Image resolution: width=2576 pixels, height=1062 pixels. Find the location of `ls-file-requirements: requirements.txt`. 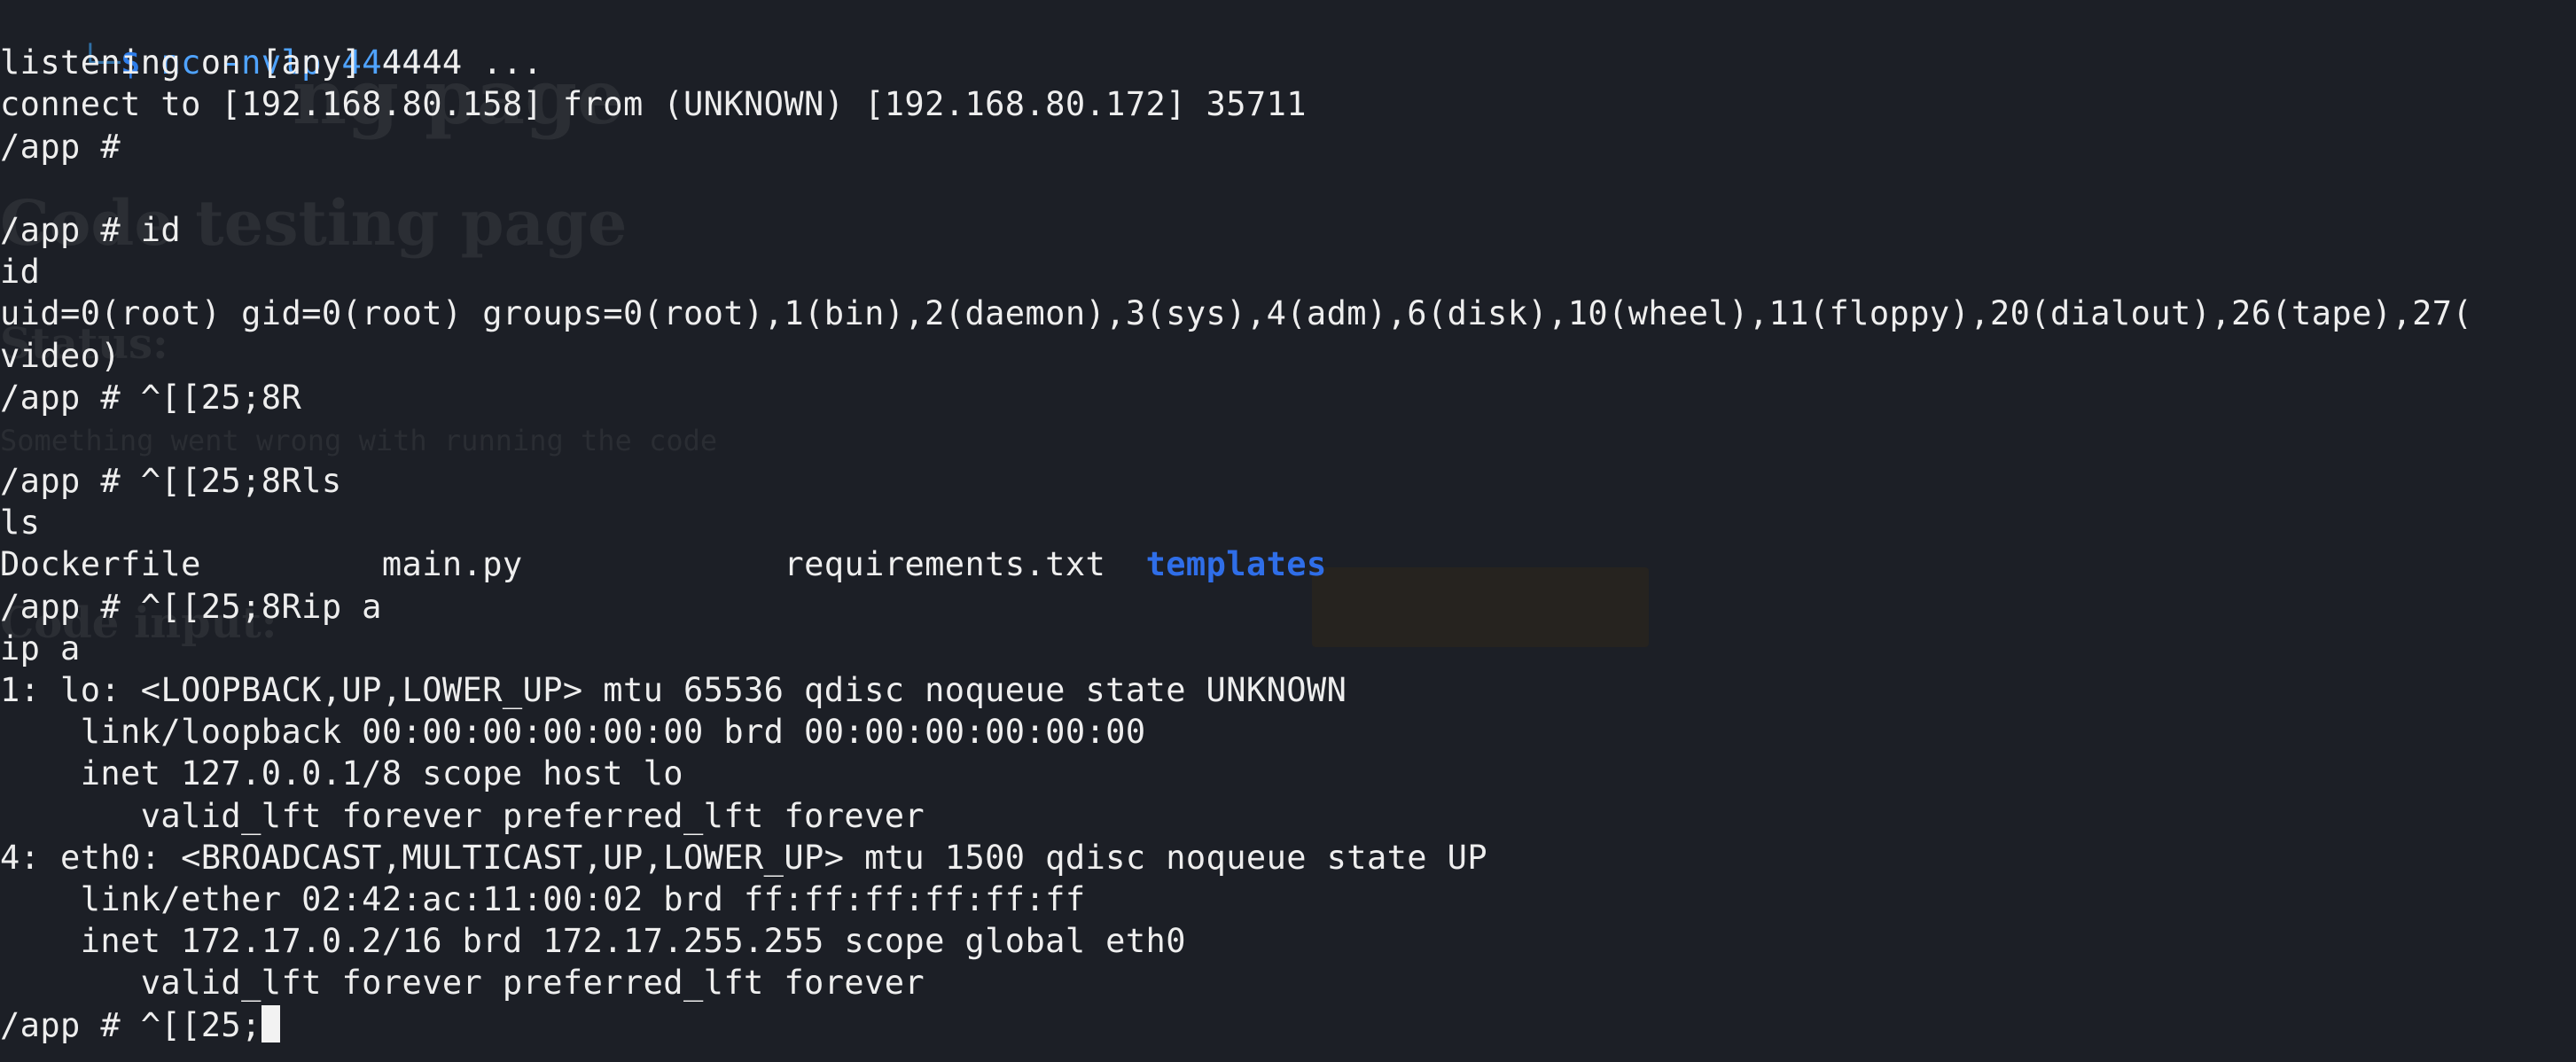

ls-file-requirements: requirements.txt is located at coordinates (945, 564).